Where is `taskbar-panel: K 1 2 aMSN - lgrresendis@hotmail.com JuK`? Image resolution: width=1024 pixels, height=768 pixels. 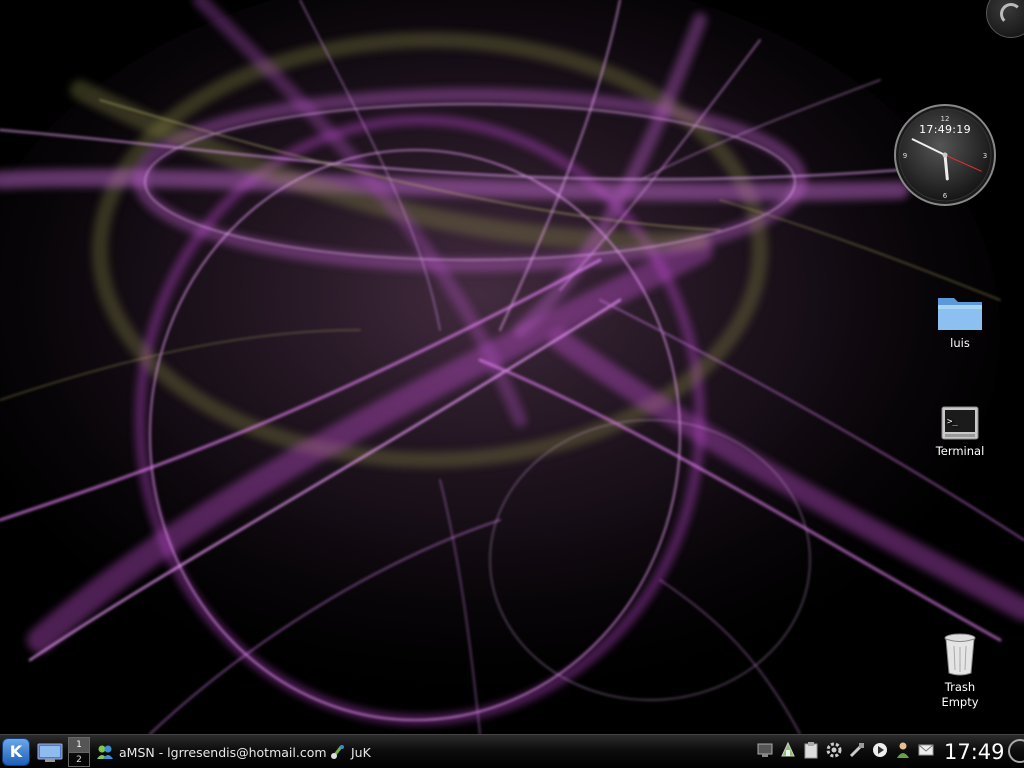 taskbar-panel: K 1 2 aMSN - lgrresendis@hotmail.com JuK is located at coordinates (512, 751).